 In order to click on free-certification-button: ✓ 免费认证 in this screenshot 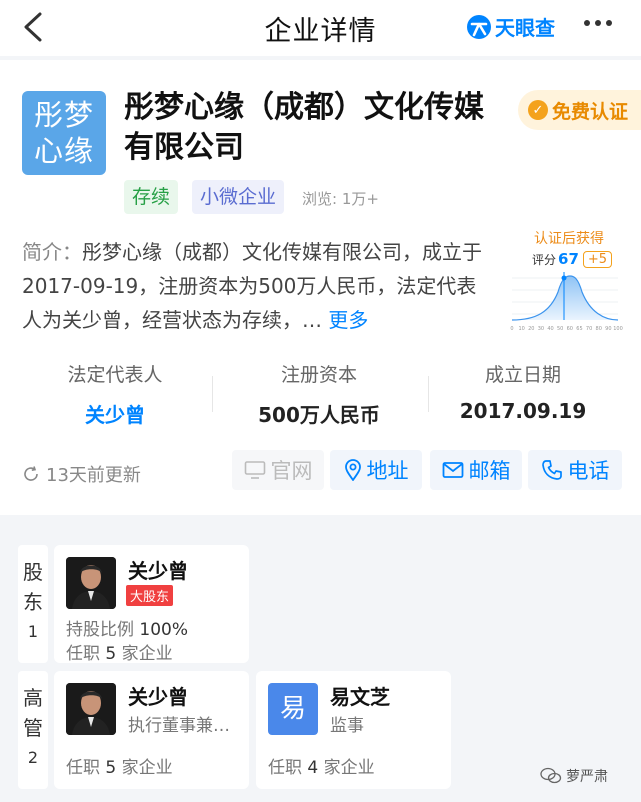, I will do `click(579, 110)`.